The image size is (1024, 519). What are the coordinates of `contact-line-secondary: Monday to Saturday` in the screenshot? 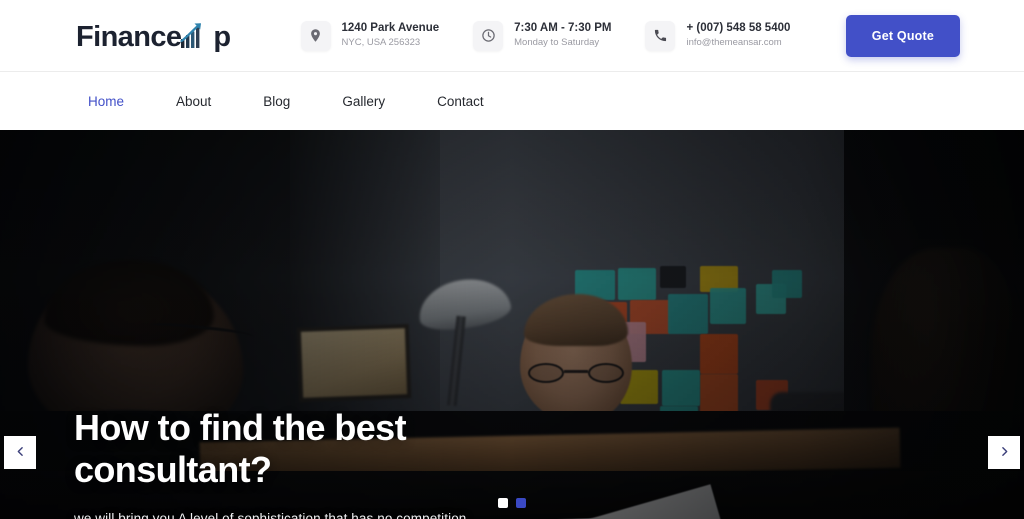 It's located at (557, 43).